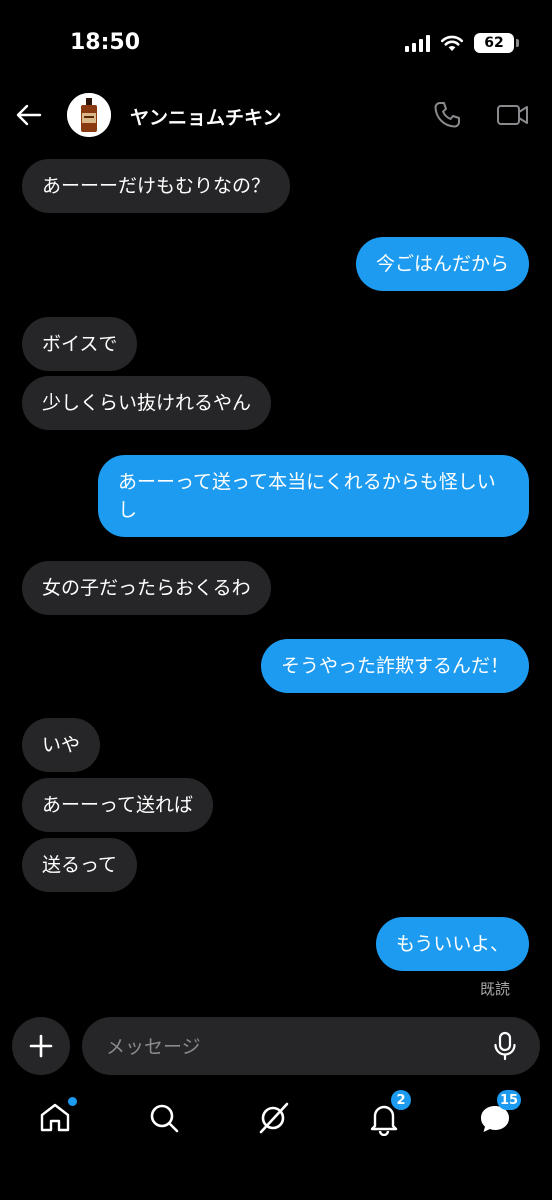 This screenshot has height=1200, width=552. Describe the element at coordinates (205, 116) in the screenshot. I see `contact-name: ヤンニョムチキン` at that location.